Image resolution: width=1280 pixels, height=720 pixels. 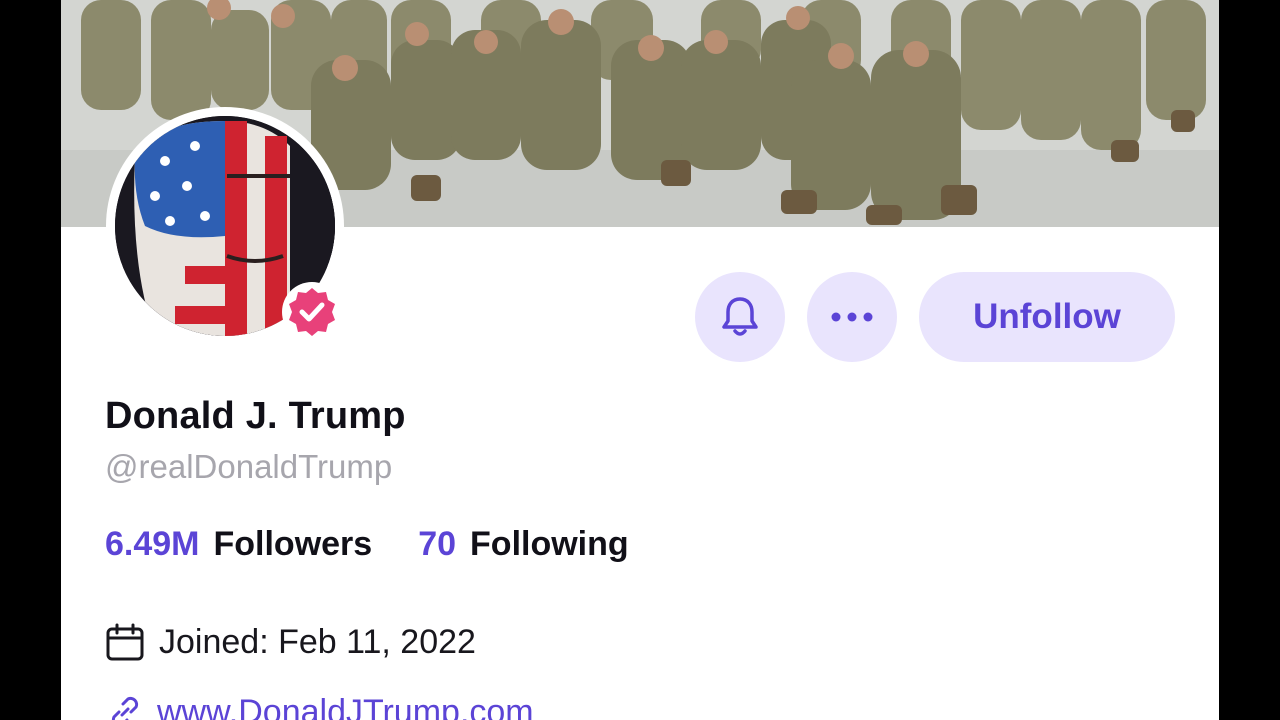 I want to click on following-stat: 70 Following, so click(x=523, y=544).